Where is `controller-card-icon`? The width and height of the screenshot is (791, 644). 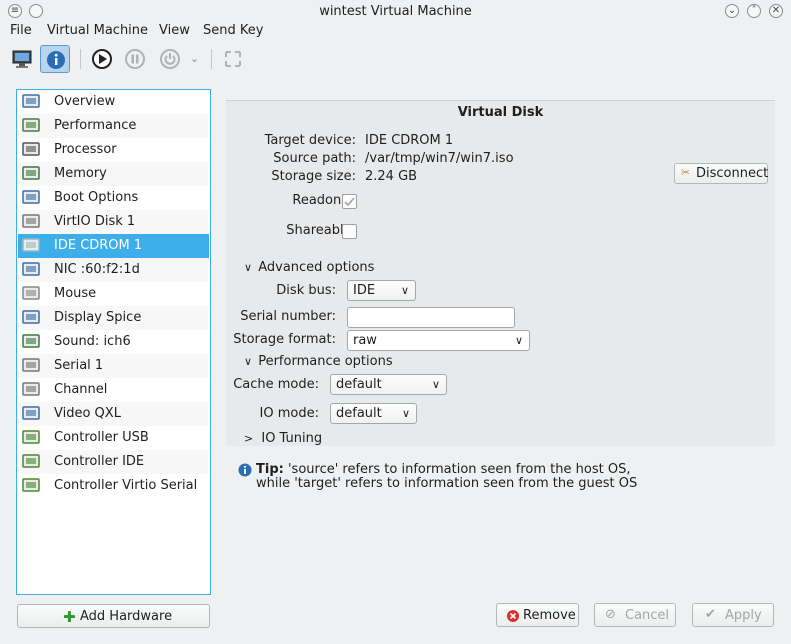 controller-card-icon is located at coordinates (31, 486).